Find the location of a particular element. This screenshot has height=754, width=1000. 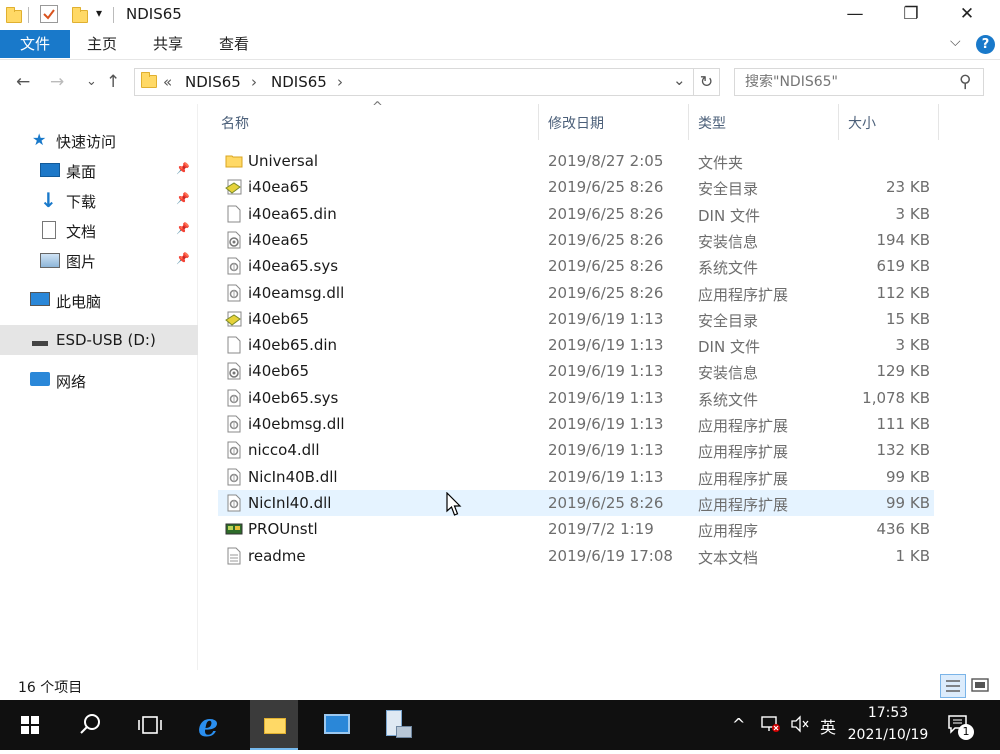

sidebar-item-desktop: 桌面 📌 is located at coordinates (99, 170).